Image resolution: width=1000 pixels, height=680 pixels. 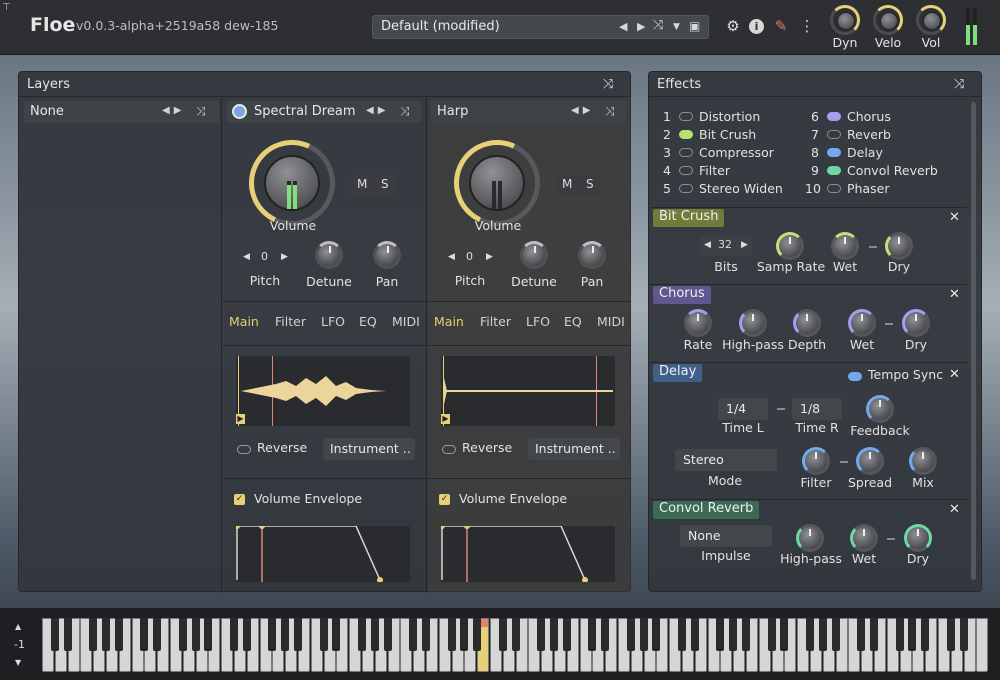 I want to click on dyn-knob, so click(x=845, y=20).